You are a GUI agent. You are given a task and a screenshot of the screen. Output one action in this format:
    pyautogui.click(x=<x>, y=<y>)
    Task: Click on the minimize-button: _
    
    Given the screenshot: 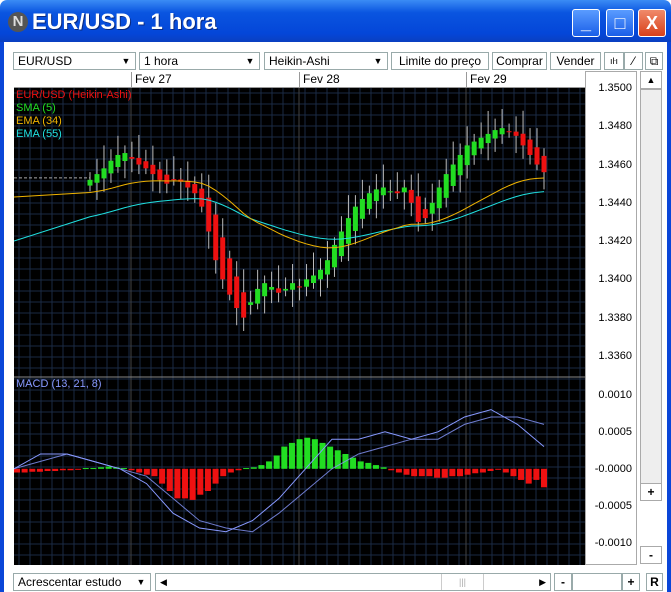 What is the action you would take?
    pyautogui.click(x=586, y=23)
    